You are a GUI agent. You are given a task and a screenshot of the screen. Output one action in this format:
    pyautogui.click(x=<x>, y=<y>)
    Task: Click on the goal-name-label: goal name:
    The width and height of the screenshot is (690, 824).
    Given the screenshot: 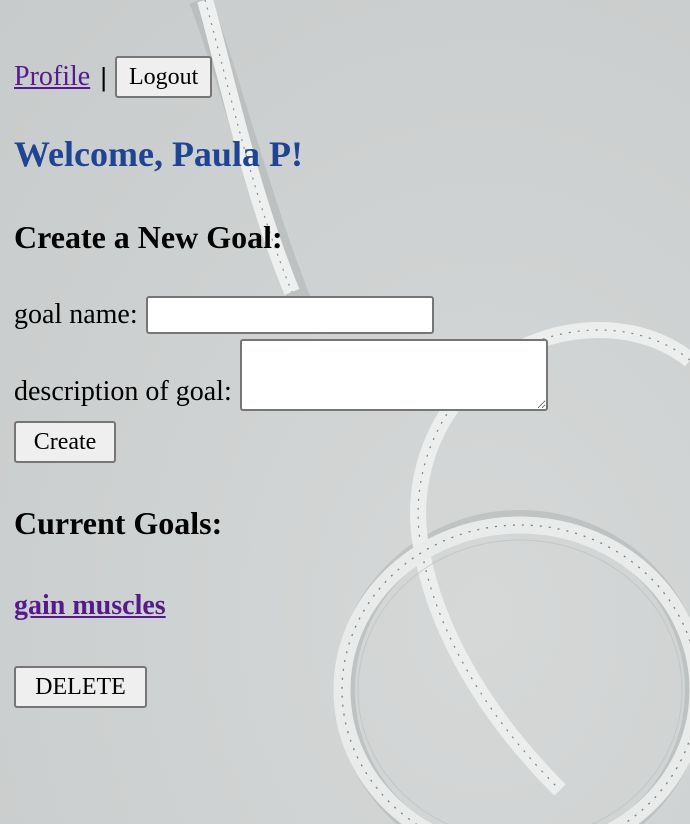 What is the action you would take?
    pyautogui.click(x=76, y=314)
    